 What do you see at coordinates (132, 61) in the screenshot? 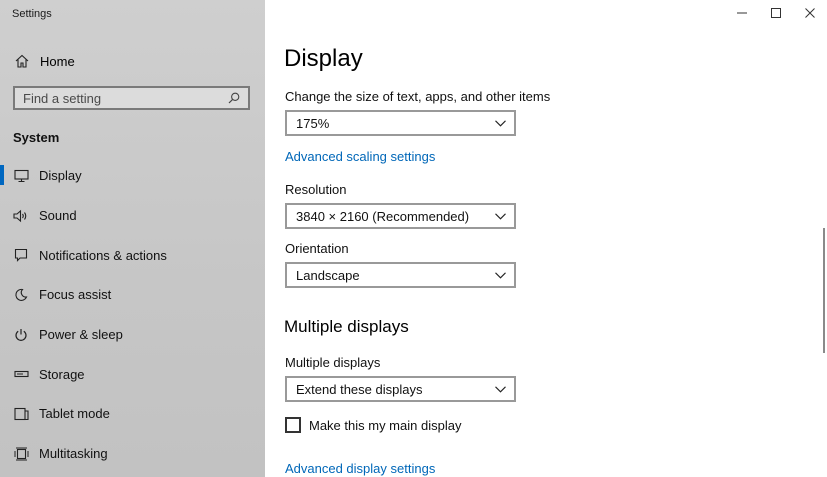
I see `sidebar-home: Home` at bounding box center [132, 61].